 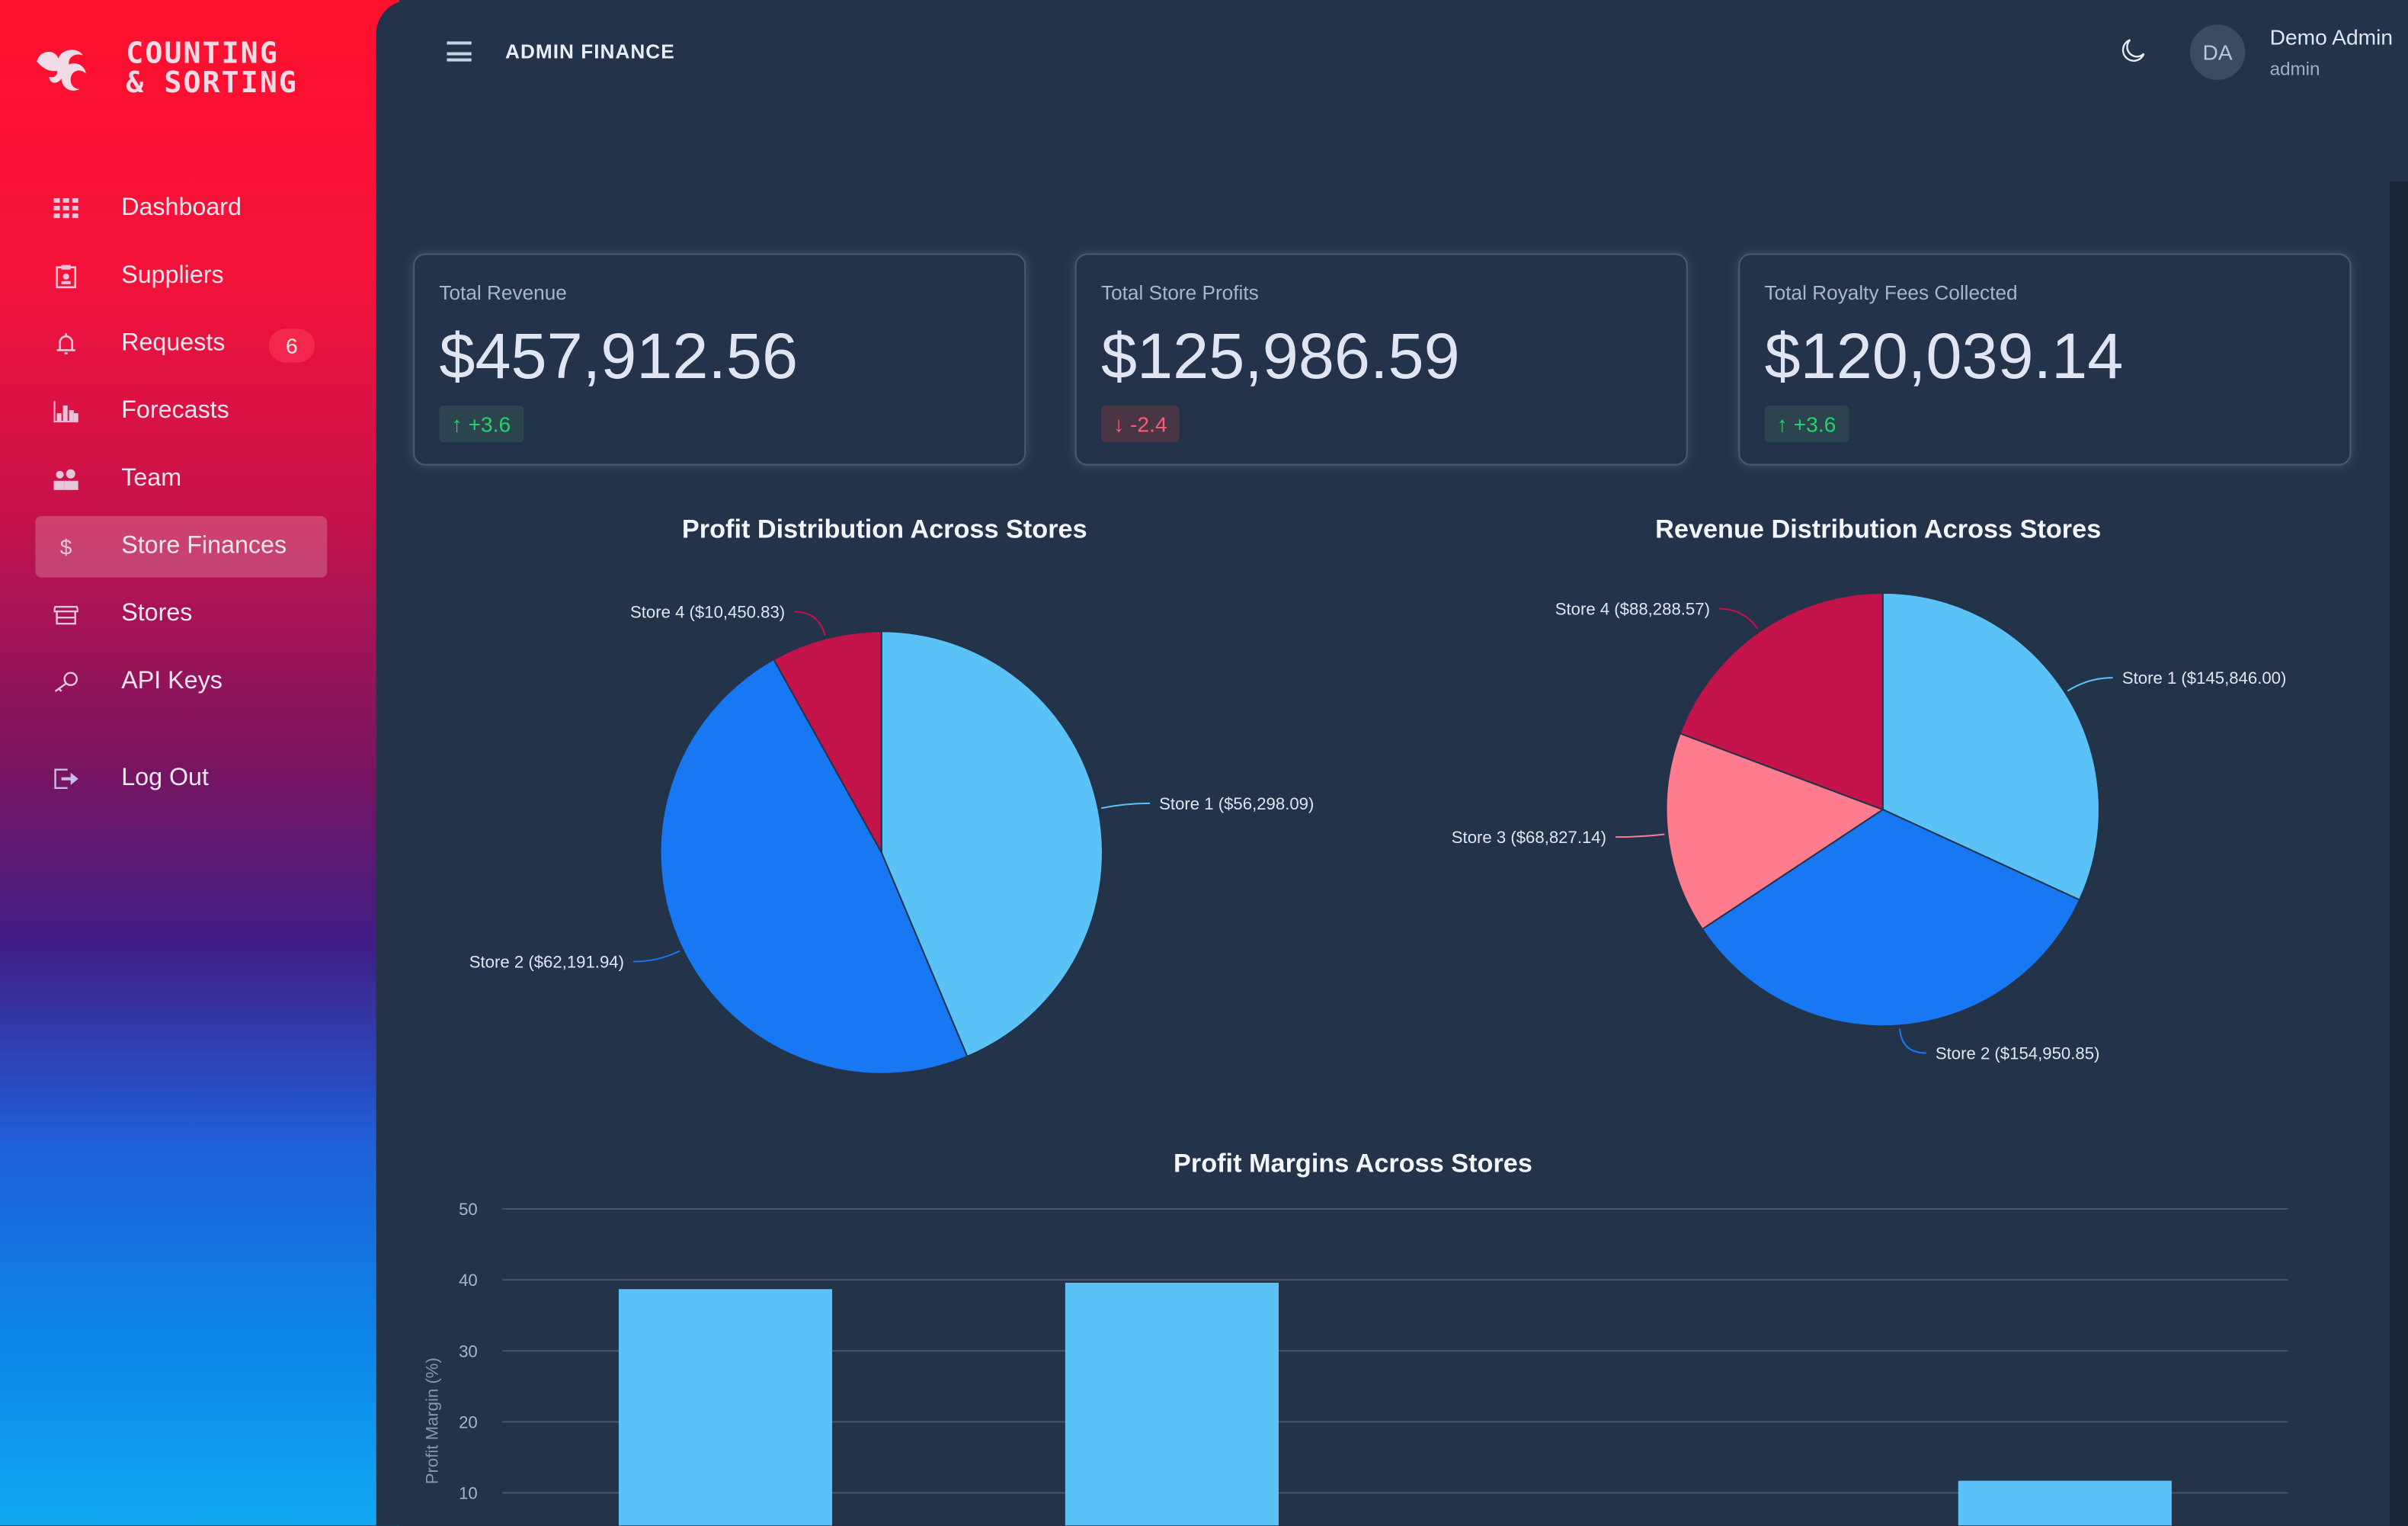 What do you see at coordinates (291, 346) in the screenshot?
I see `requests-count-badge: 6` at bounding box center [291, 346].